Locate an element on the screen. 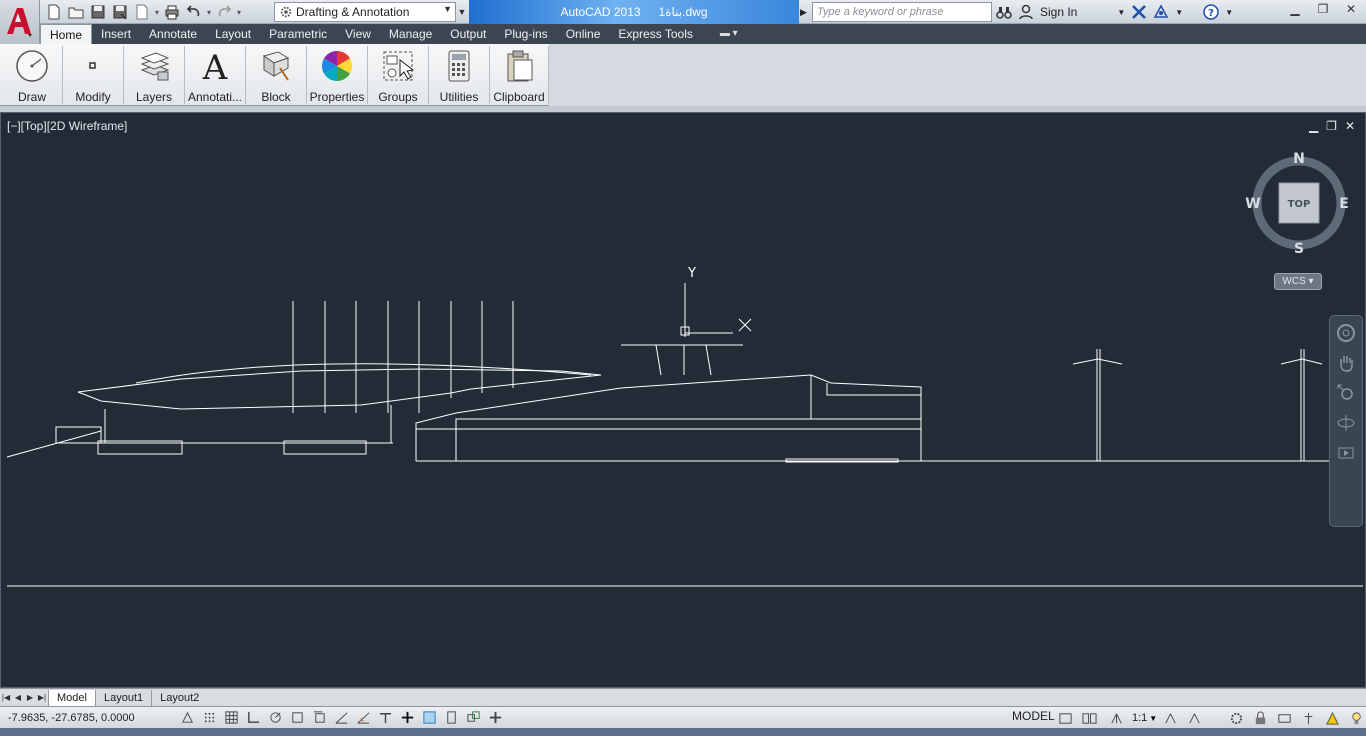  transparency-icon is located at coordinates (429, 718).